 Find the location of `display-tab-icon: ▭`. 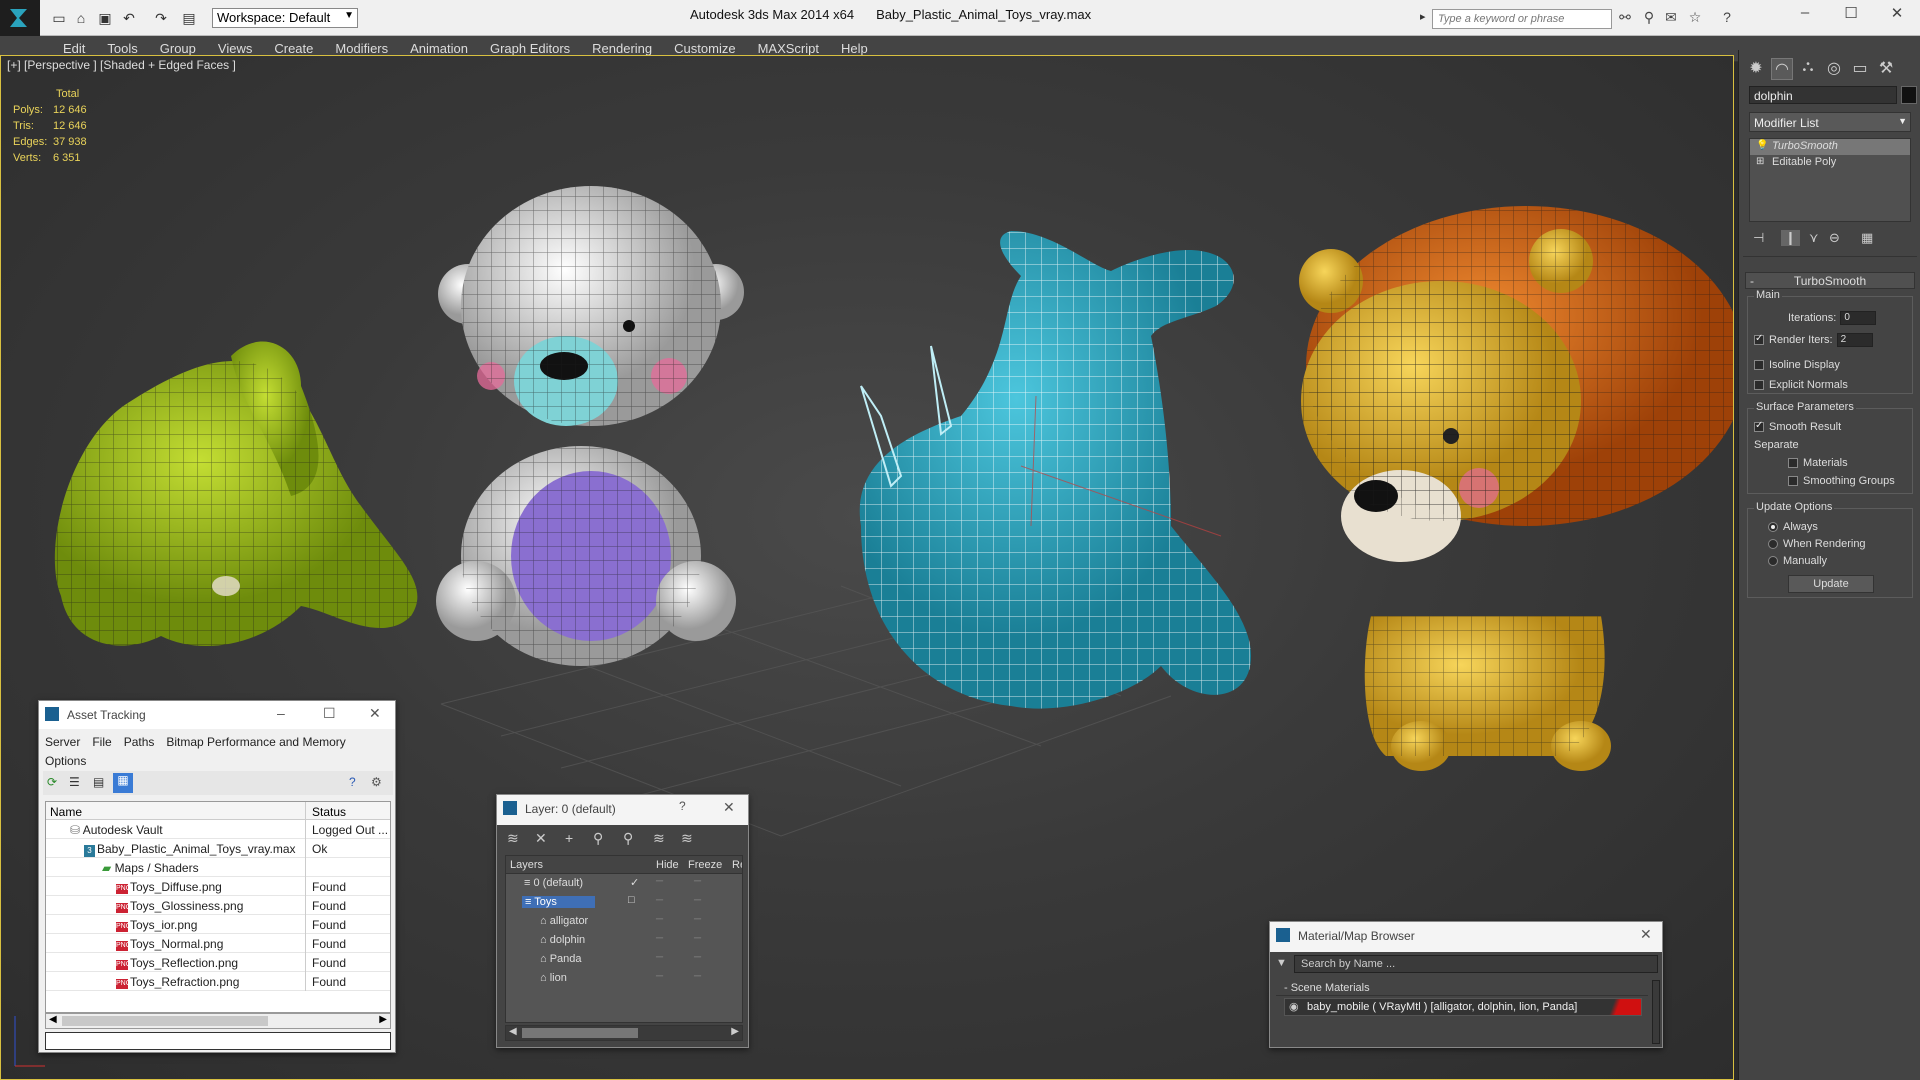

display-tab-icon: ▭ is located at coordinates (1860, 69).